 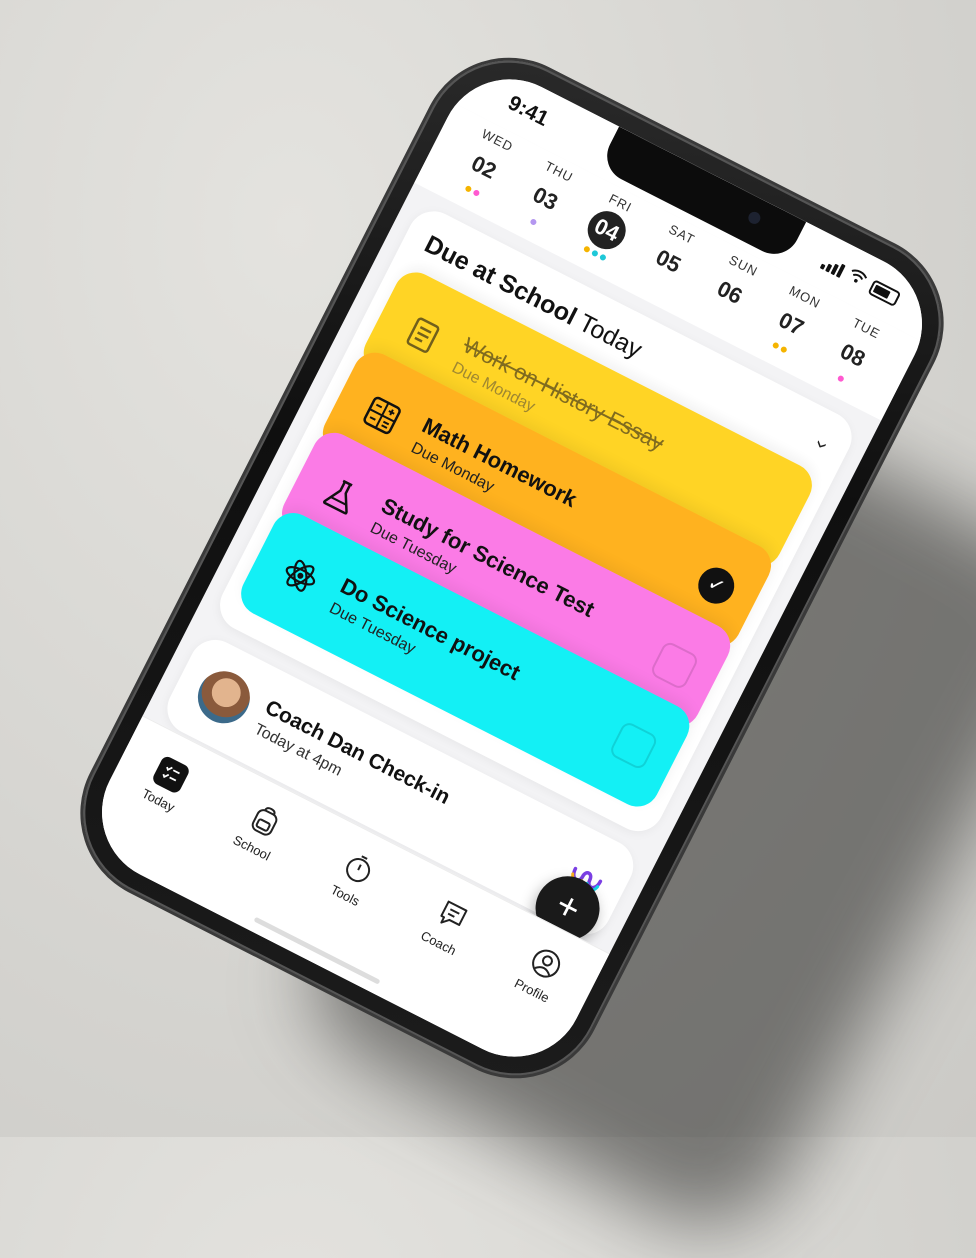 What do you see at coordinates (422, 335) in the screenshot?
I see `scroll-icon` at bounding box center [422, 335].